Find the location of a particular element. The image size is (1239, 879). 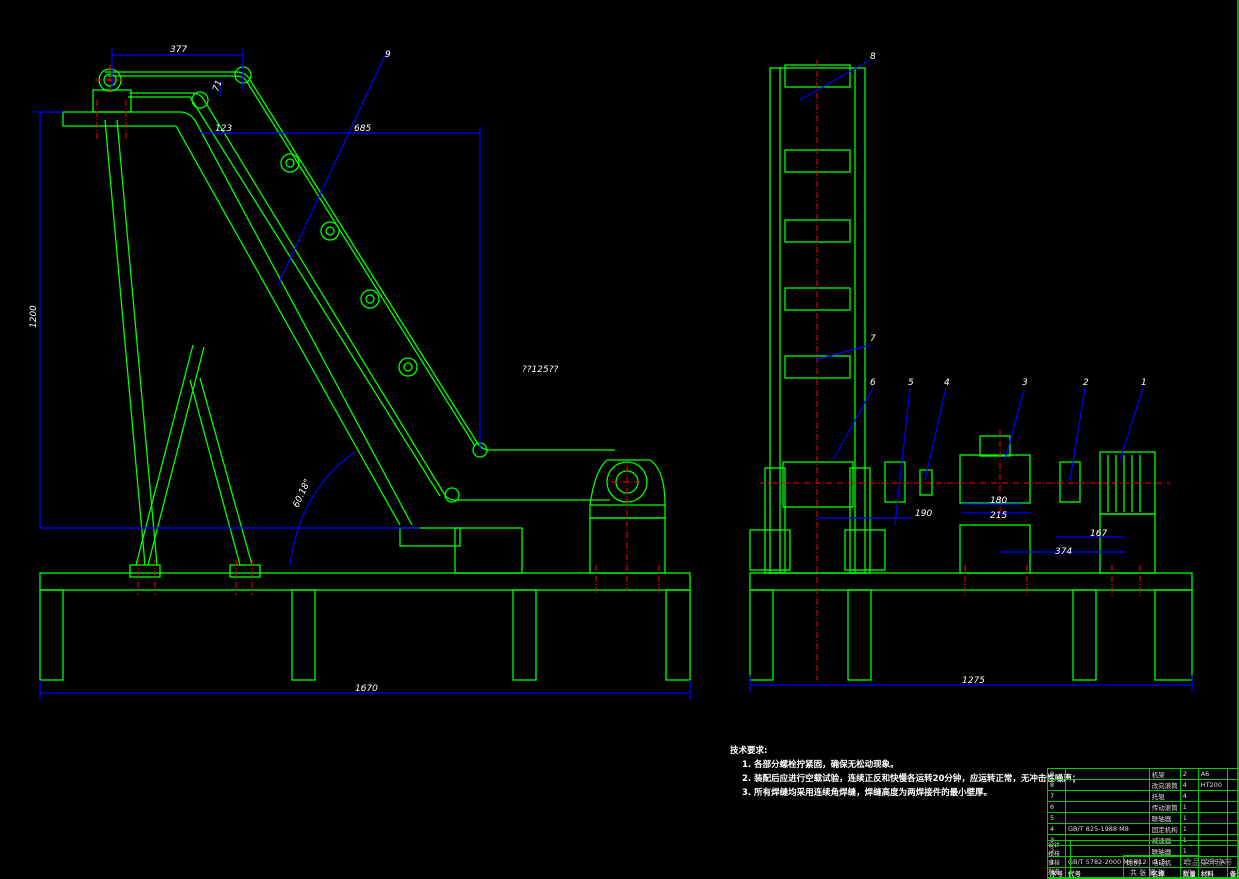

part-row: 4GB/T 825-1988 M8固定机构1 is located at coordinates (1143, 829).